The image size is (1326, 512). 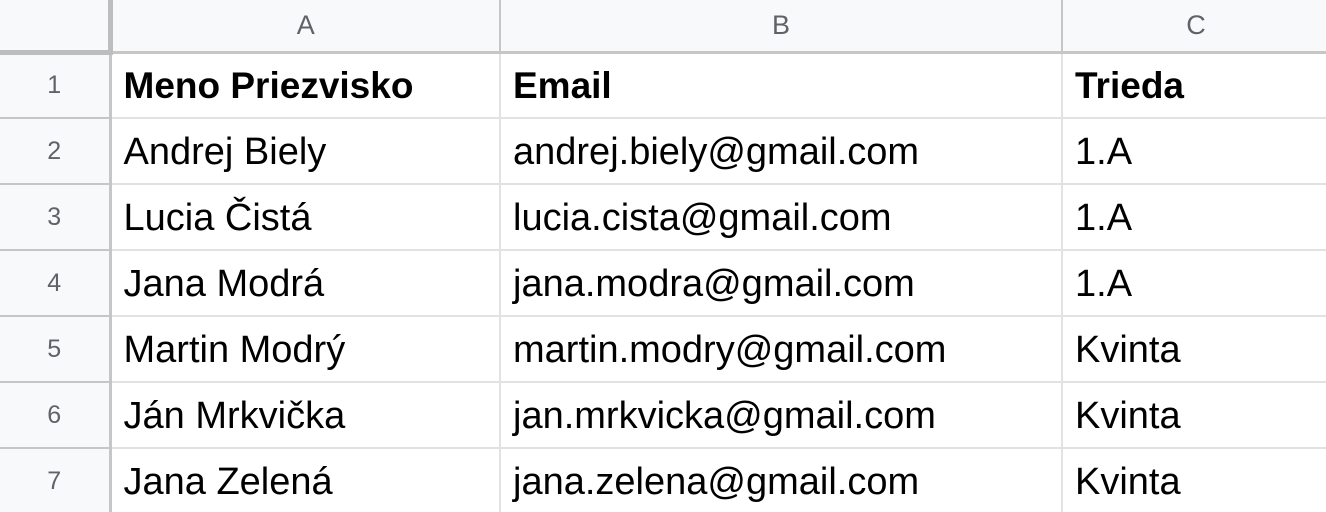 I want to click on row-header-1: 1, so click(x=56, y=85).